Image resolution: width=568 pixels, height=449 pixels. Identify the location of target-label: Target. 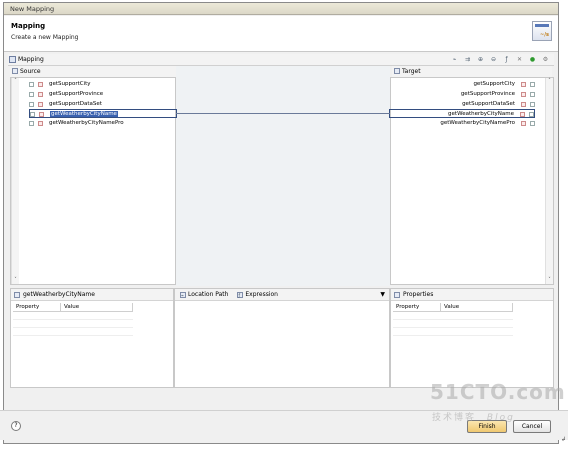
(411, 71).